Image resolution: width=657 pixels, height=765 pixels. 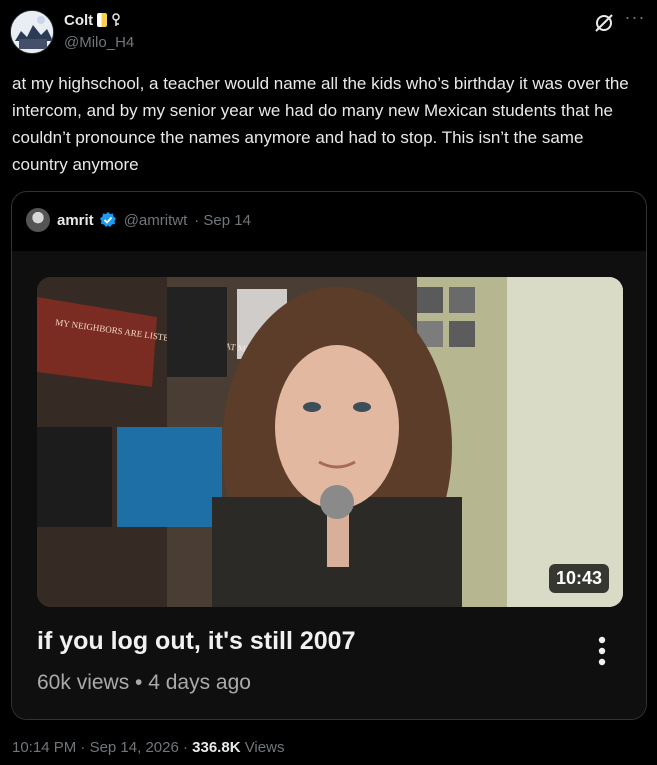 What do you see at coordinates (38, 220) in the screenshot?
I see `quoted-author-avatar` at bounding box center [38, 220].